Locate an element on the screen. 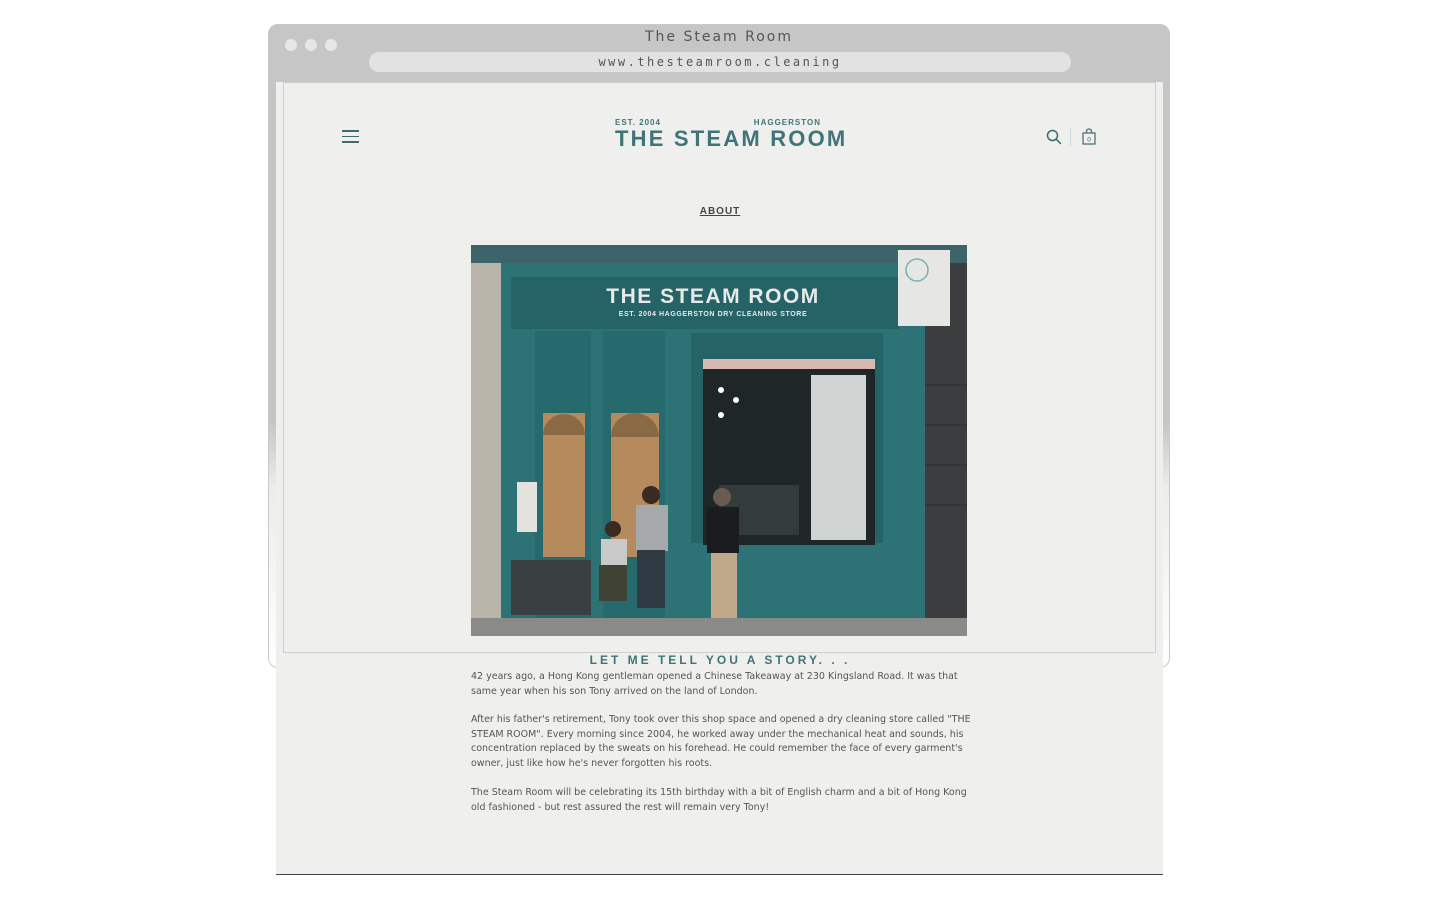  search-icon is located at coordinates (1054, 137).